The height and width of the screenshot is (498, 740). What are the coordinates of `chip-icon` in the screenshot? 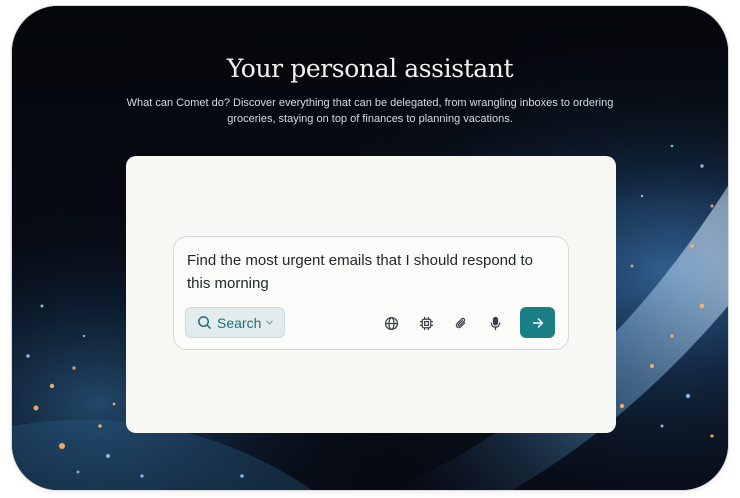 It's located at (426, 323).